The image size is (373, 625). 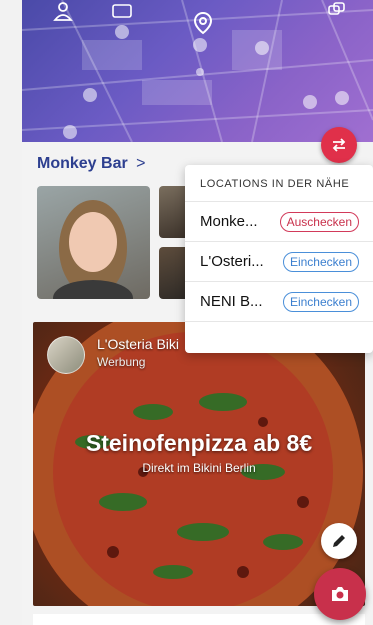 I want to click on pencil-icon, so click(x=339, y=541).